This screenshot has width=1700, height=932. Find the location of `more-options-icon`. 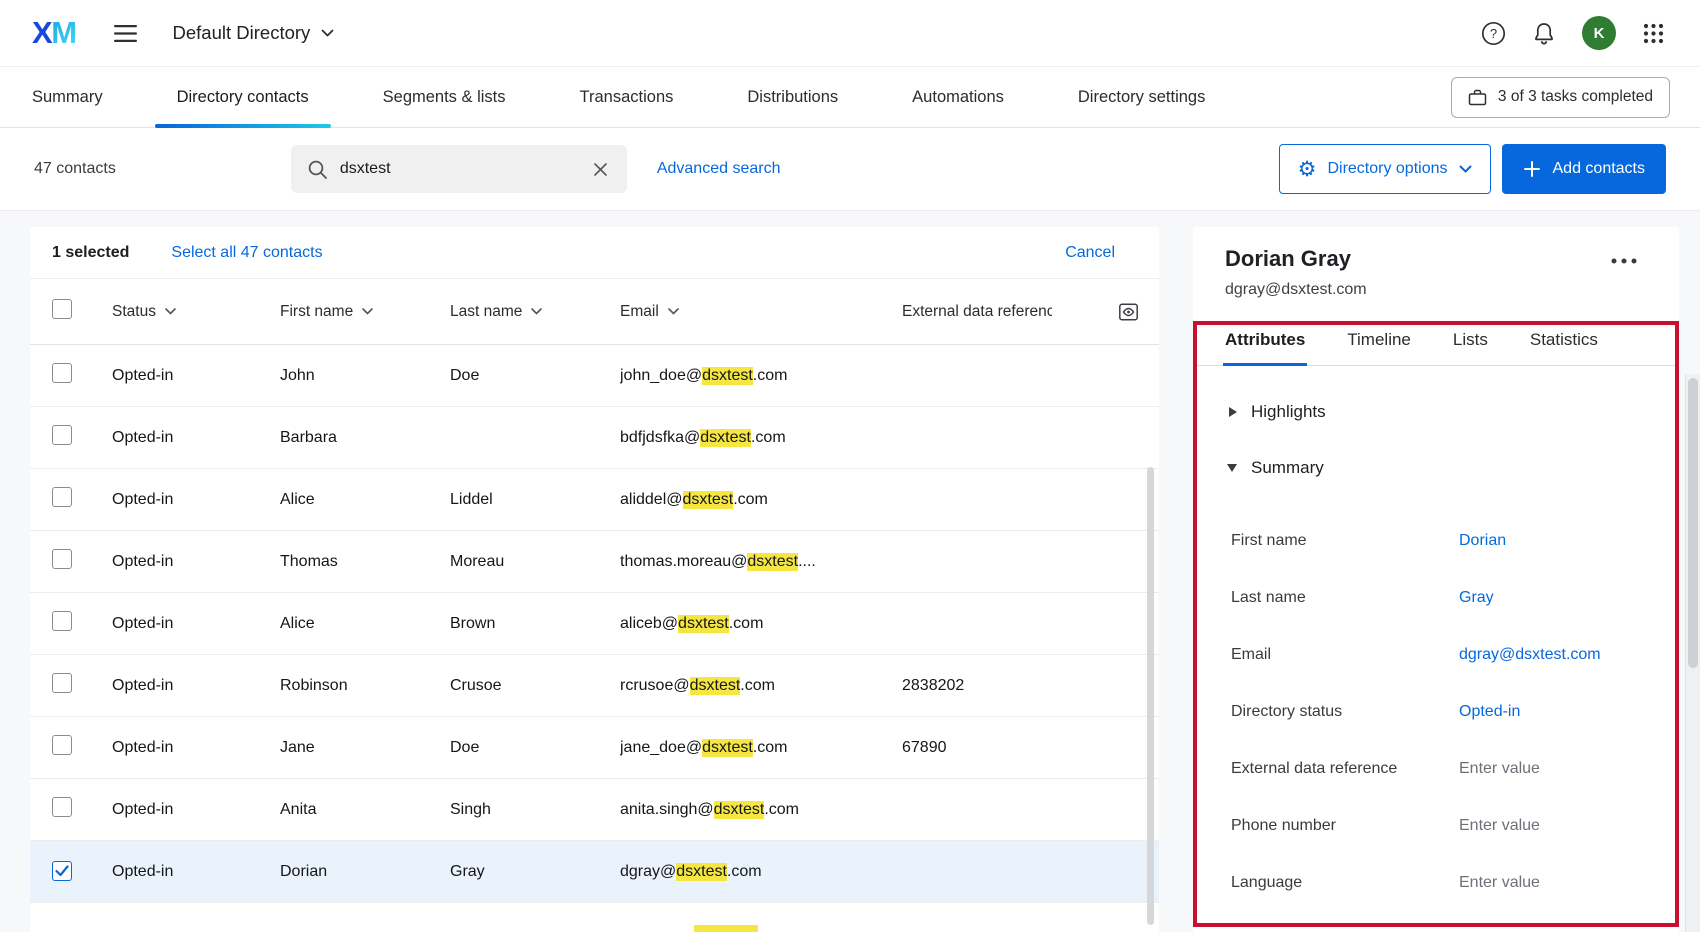

more-options-icon is located at coordinates (1624, 261).